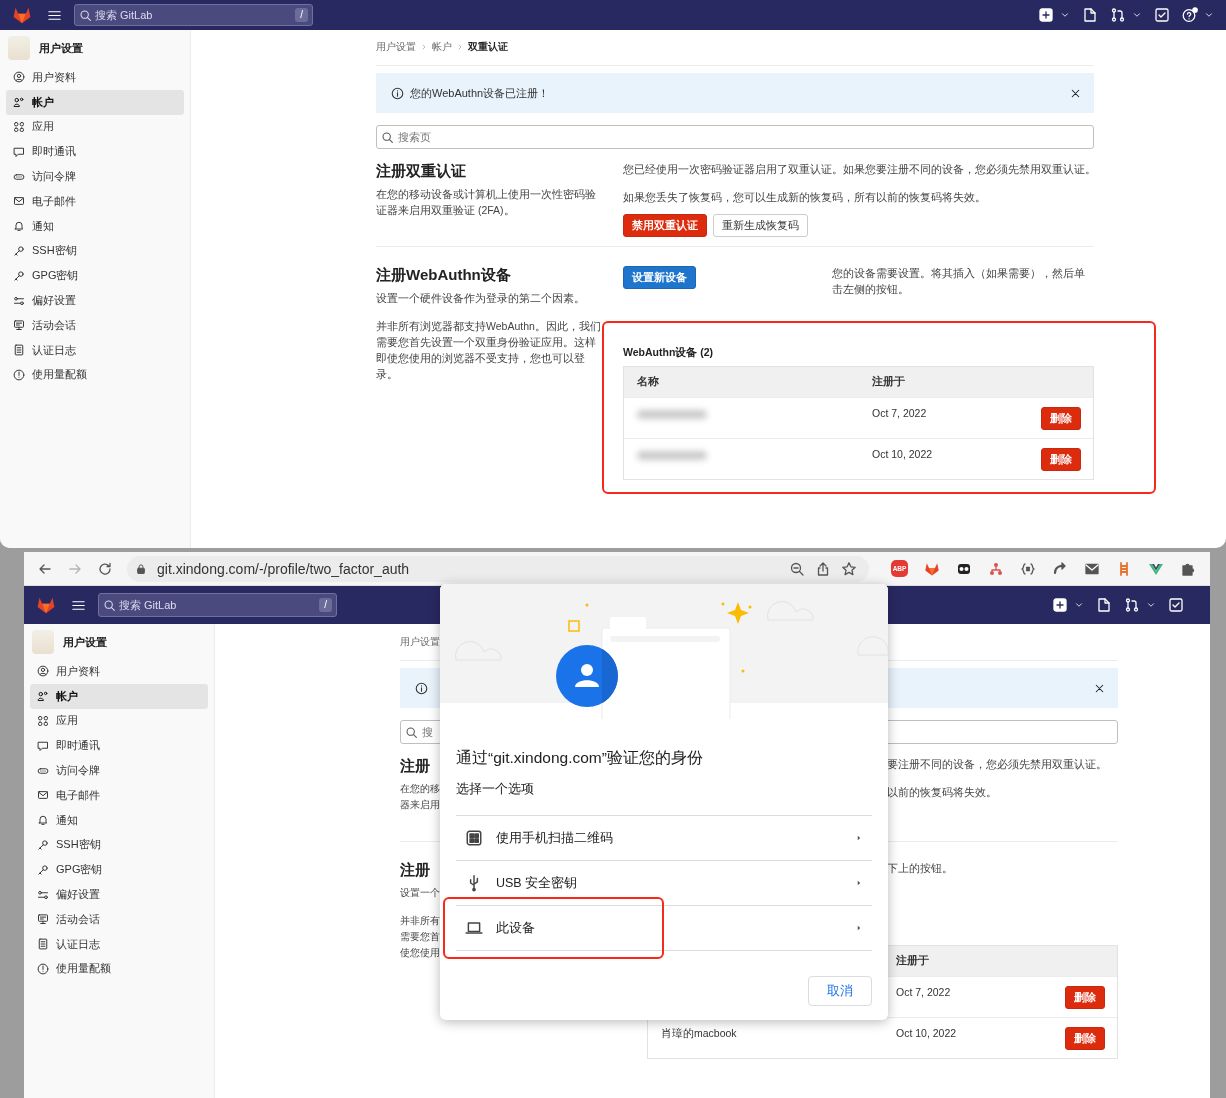  What do you see at coordinates (19, 325) in the screenshot?
I see `monitor-icon` at bounding box center [19, 325].